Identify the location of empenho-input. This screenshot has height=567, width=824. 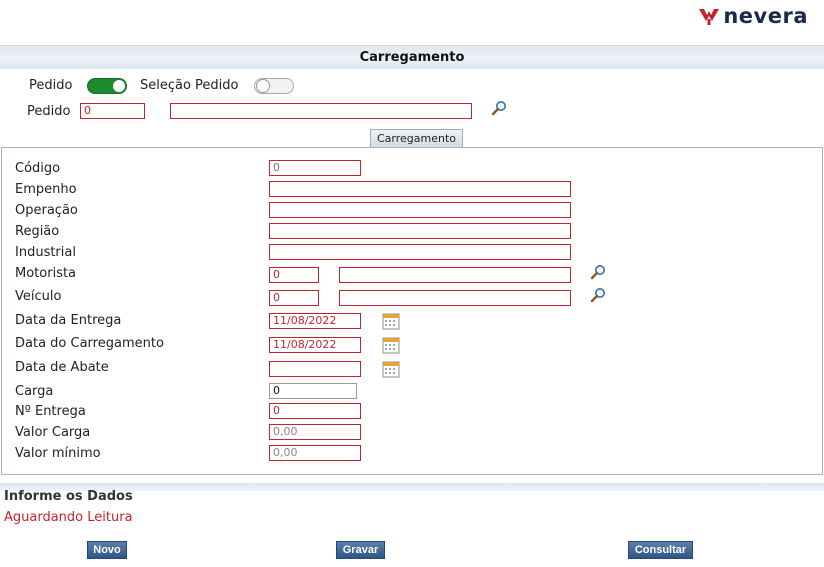
(420, 189).